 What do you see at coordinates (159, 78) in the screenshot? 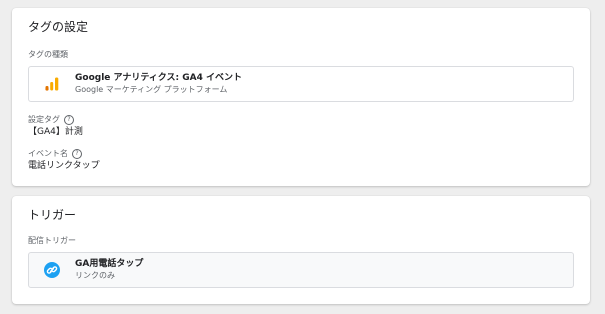
I see `tag-type-title: Google アナリティクス: GA4 イベント` at bounding box center [159, 78].